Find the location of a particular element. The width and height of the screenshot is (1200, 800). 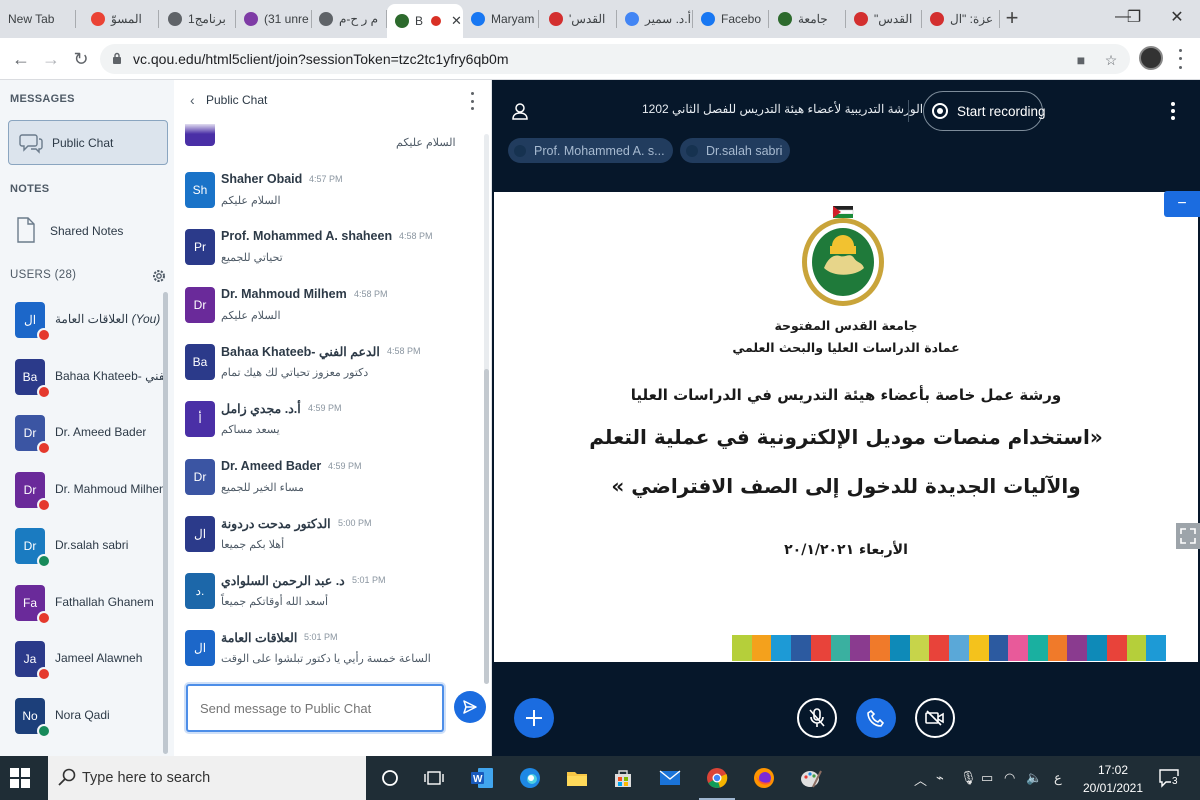

mail-icon is located at coordinates (670, 778).